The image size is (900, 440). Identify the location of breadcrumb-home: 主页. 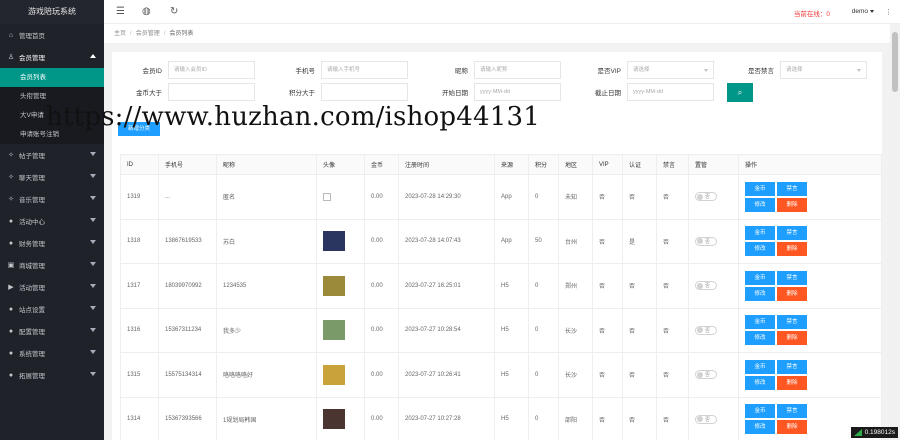
(120, 34).